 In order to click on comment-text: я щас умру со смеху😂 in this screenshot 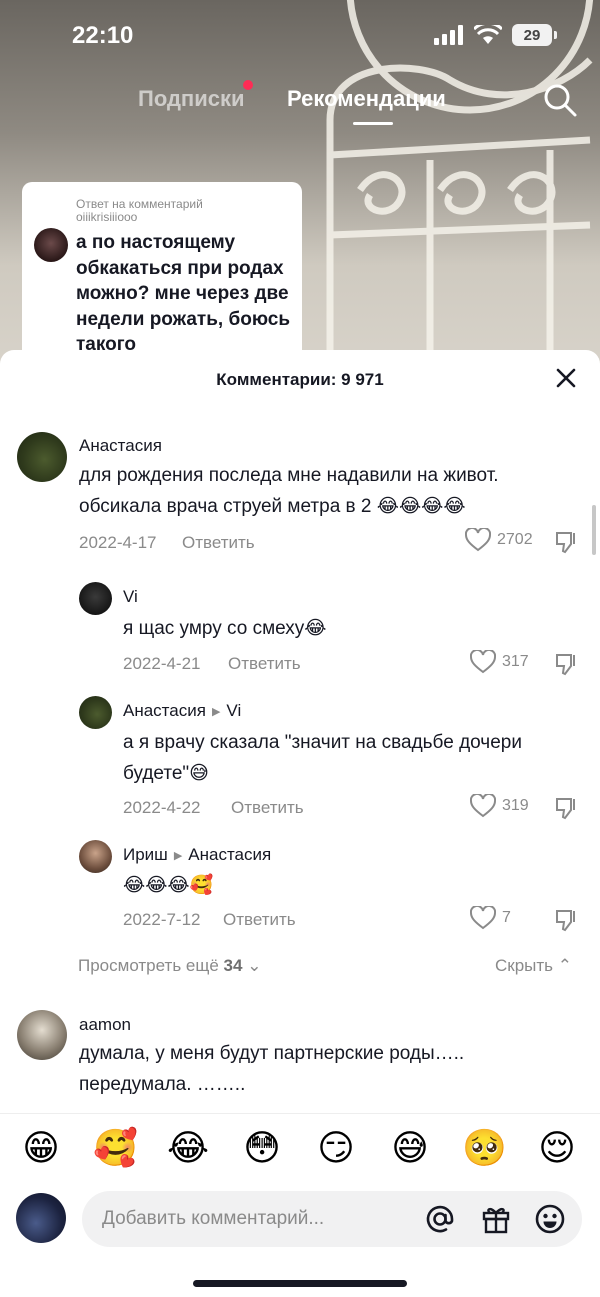, I will do `click(225, 628)`.